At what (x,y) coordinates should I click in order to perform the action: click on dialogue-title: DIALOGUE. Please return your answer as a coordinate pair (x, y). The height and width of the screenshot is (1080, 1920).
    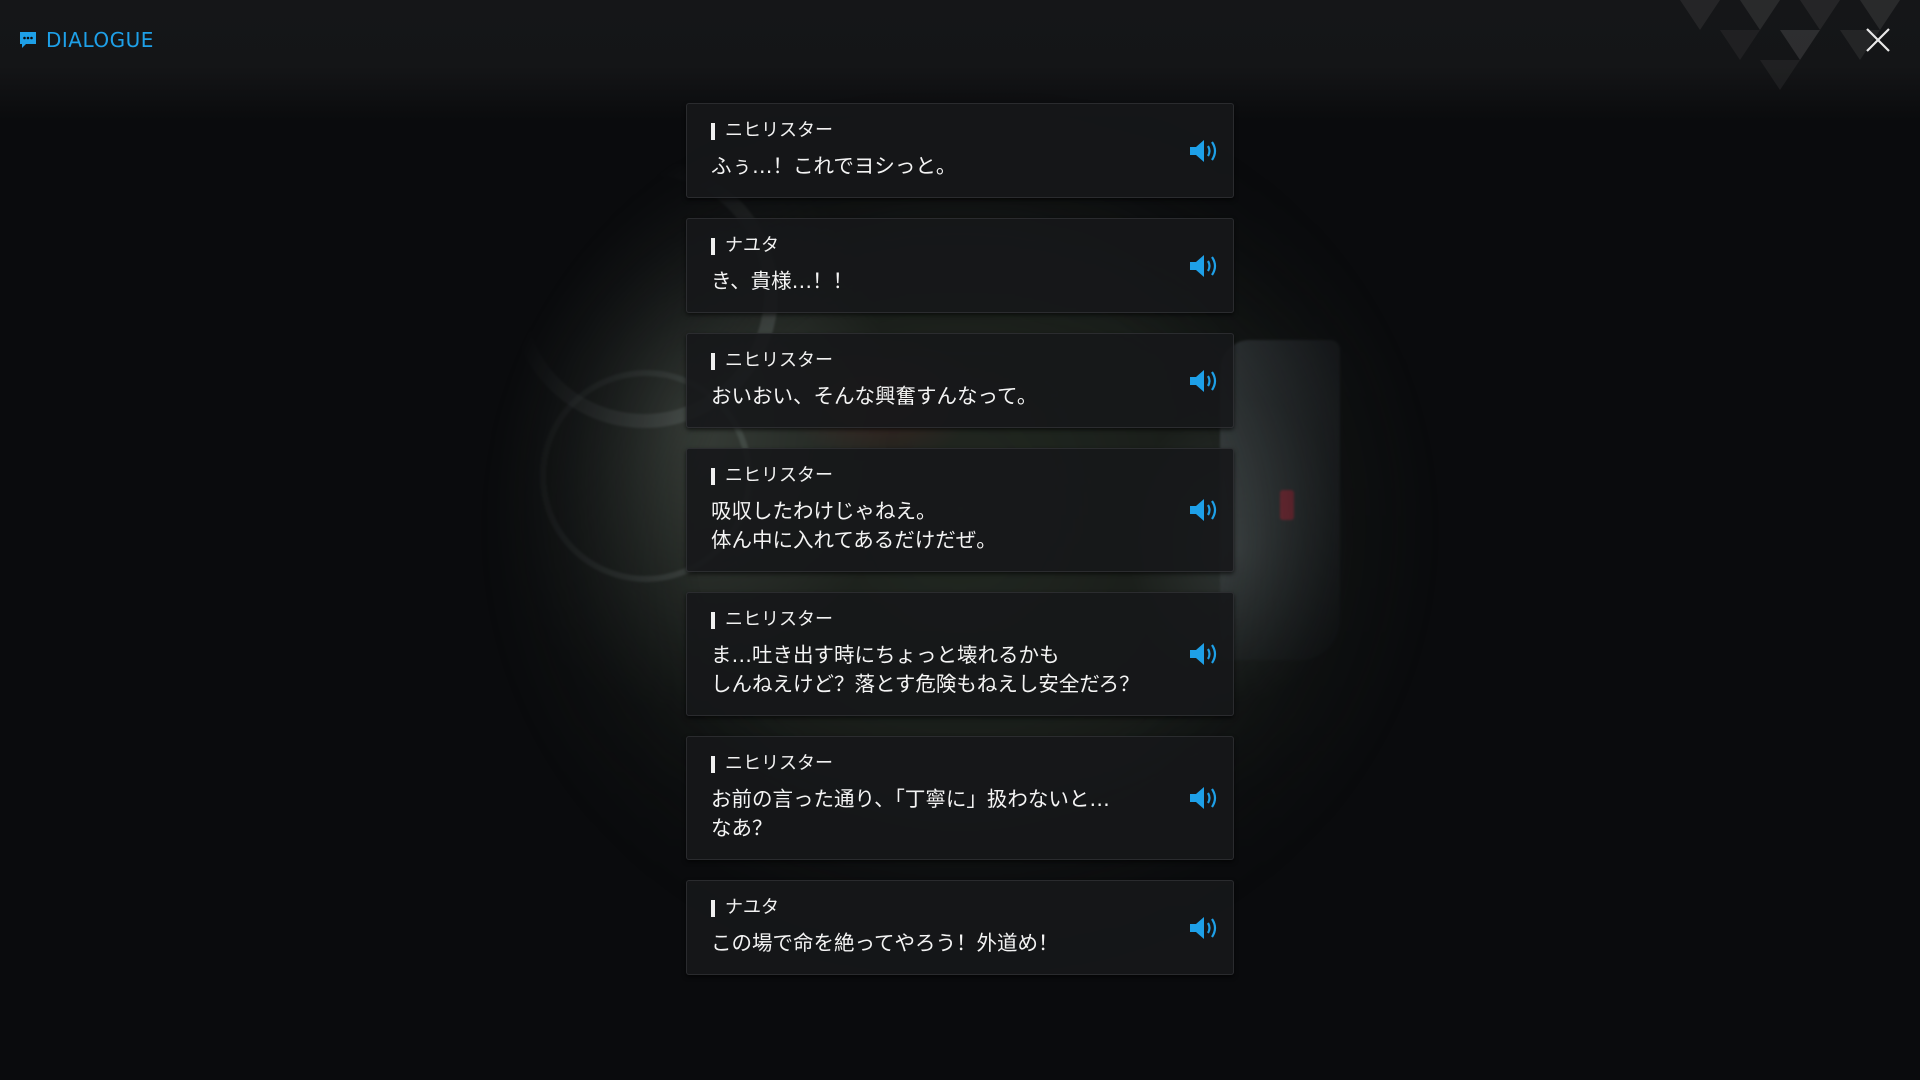
    Looking at the image, I should click on (86, 40).